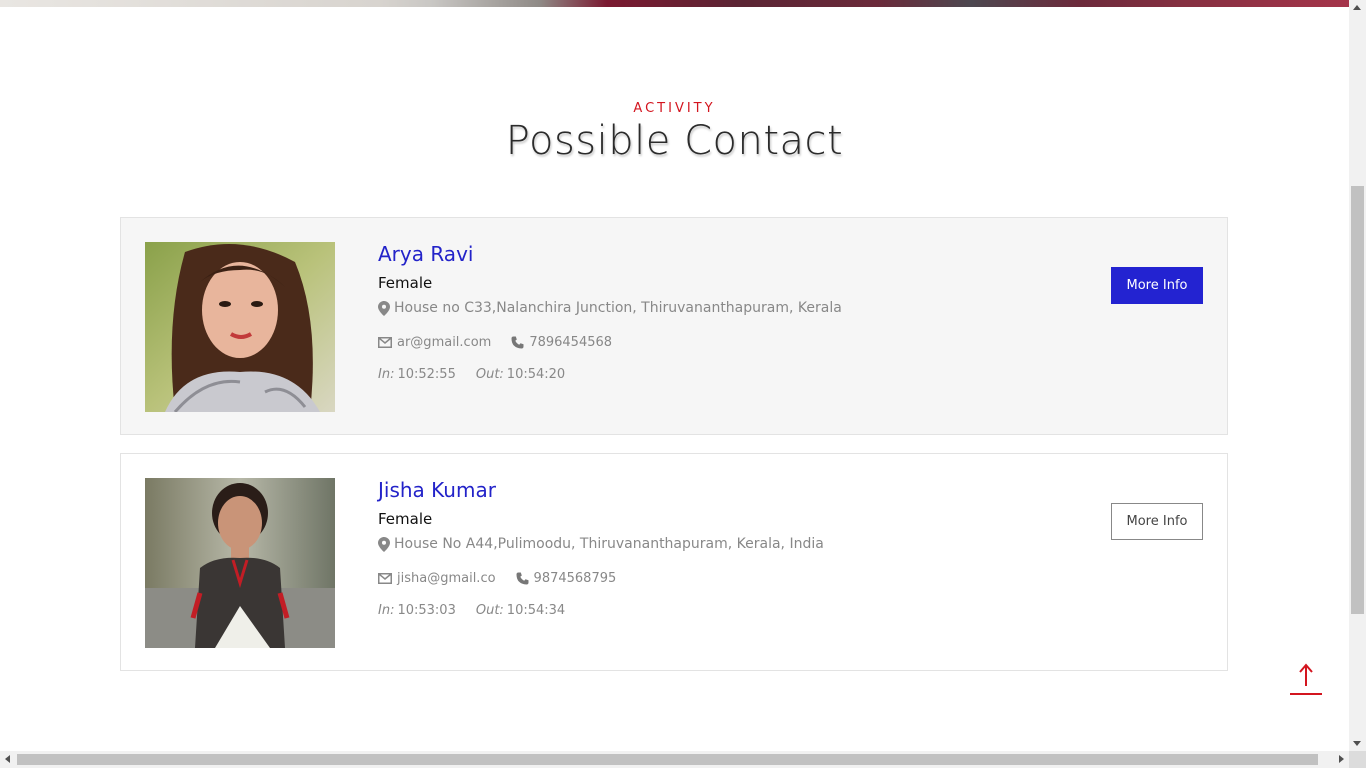 This screenshot has height=768, width=1366. What do you see at coordinates (674, 3) in the screenshot?
I see `hero-banner-strip` at bounding box center [674, 3].